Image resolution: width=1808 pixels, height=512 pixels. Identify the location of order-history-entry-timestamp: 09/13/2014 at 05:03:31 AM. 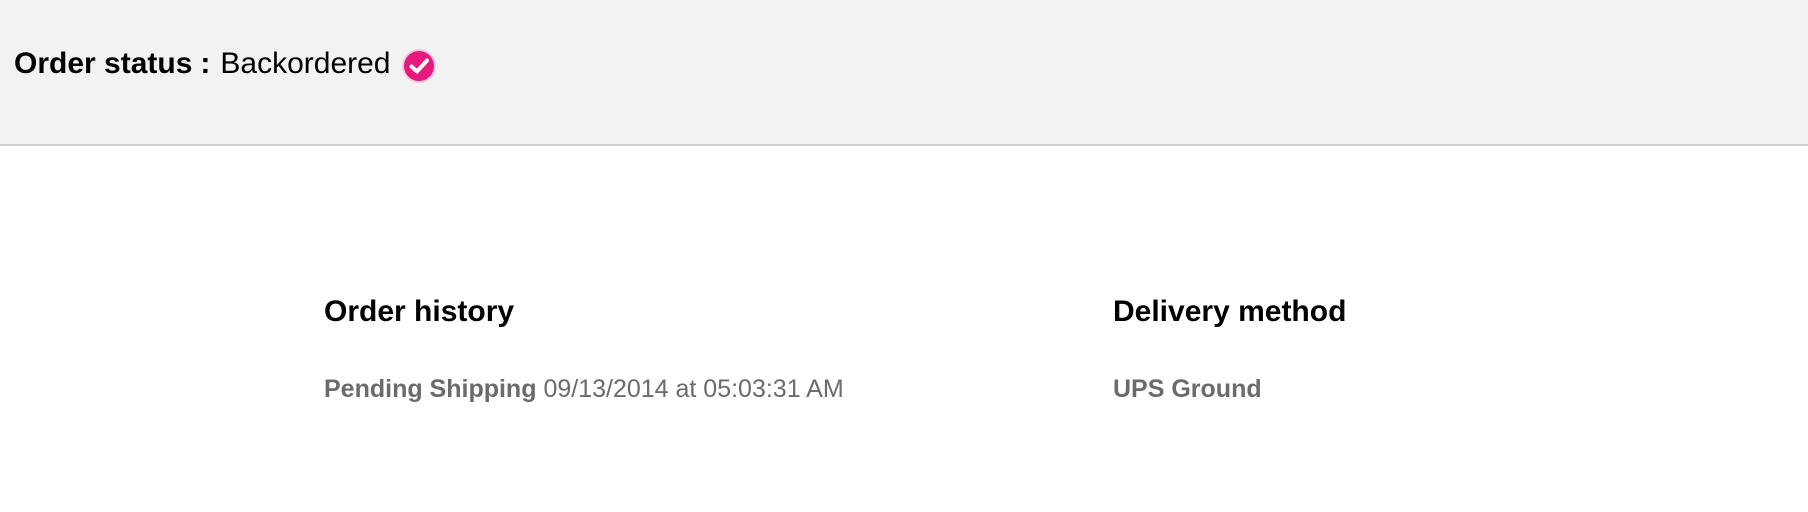
(693, 389).